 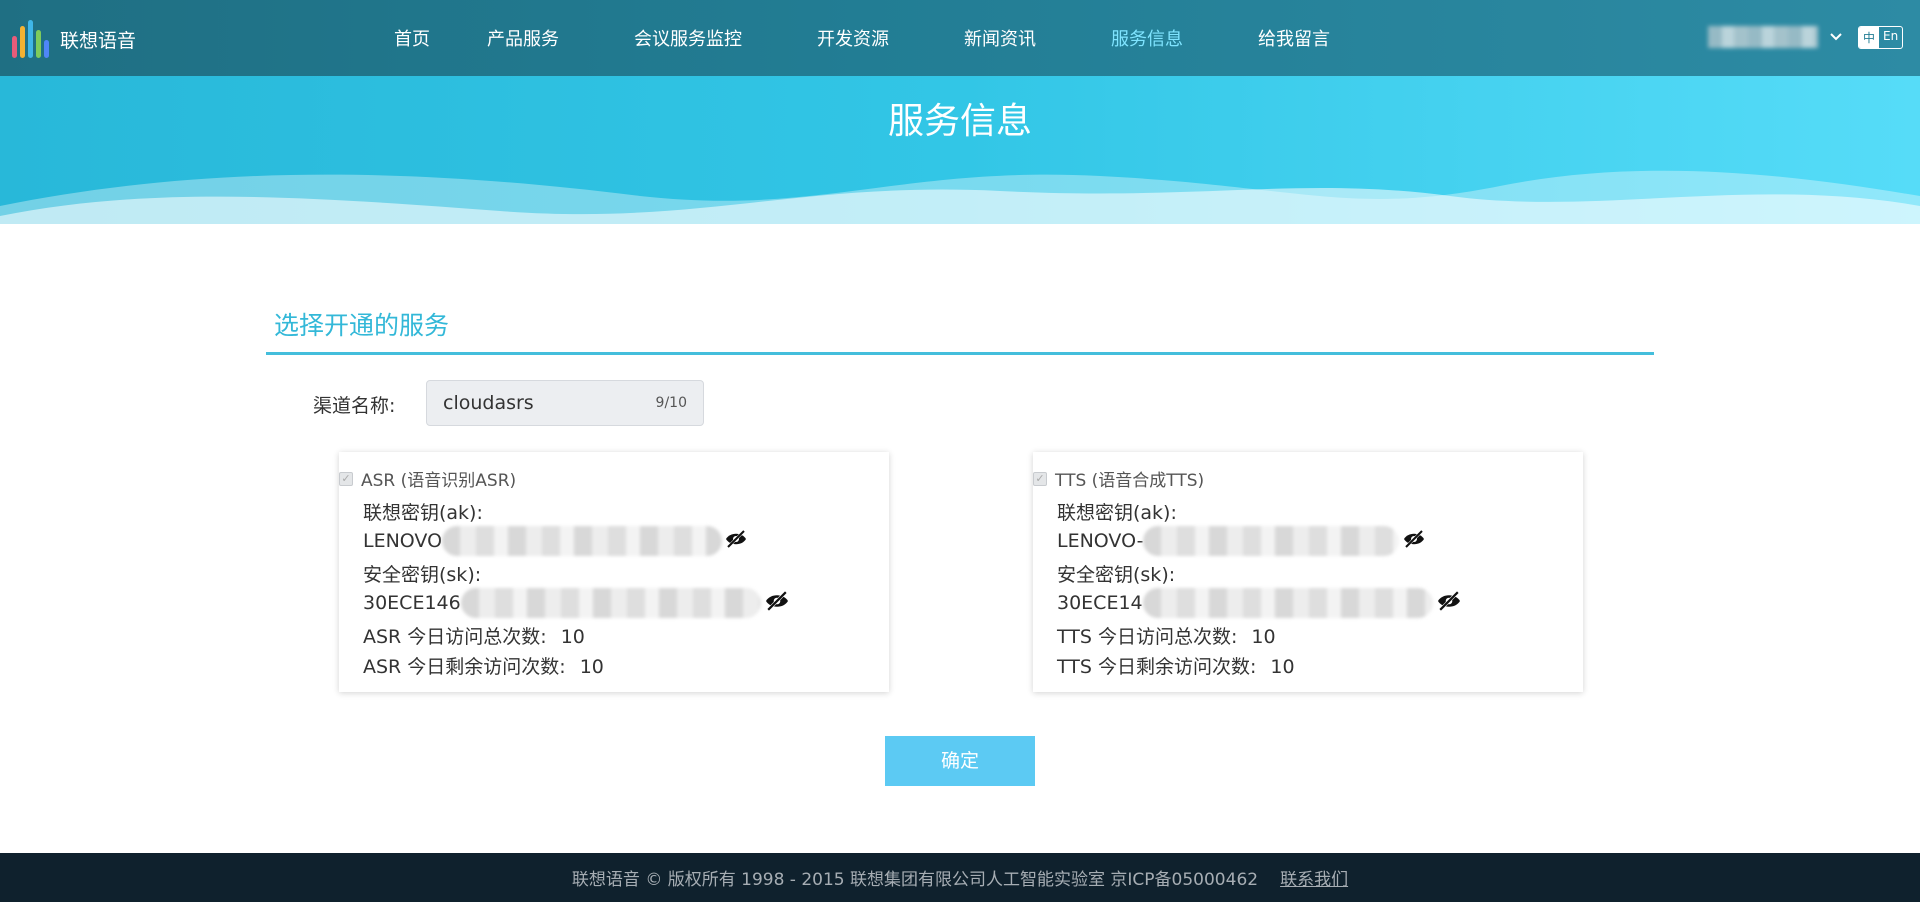 I want to click on user-menu, so click(x=1775, y=37).